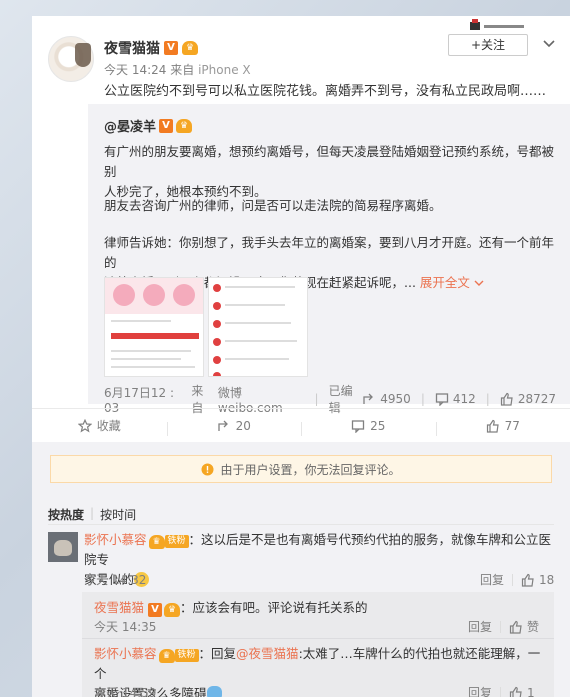 Image resolution: width=570 pixels, height=697 pixels. I want to click on reply-disabled-notice: 由于用户设置，你无法回复评论。, so click(301, 469).